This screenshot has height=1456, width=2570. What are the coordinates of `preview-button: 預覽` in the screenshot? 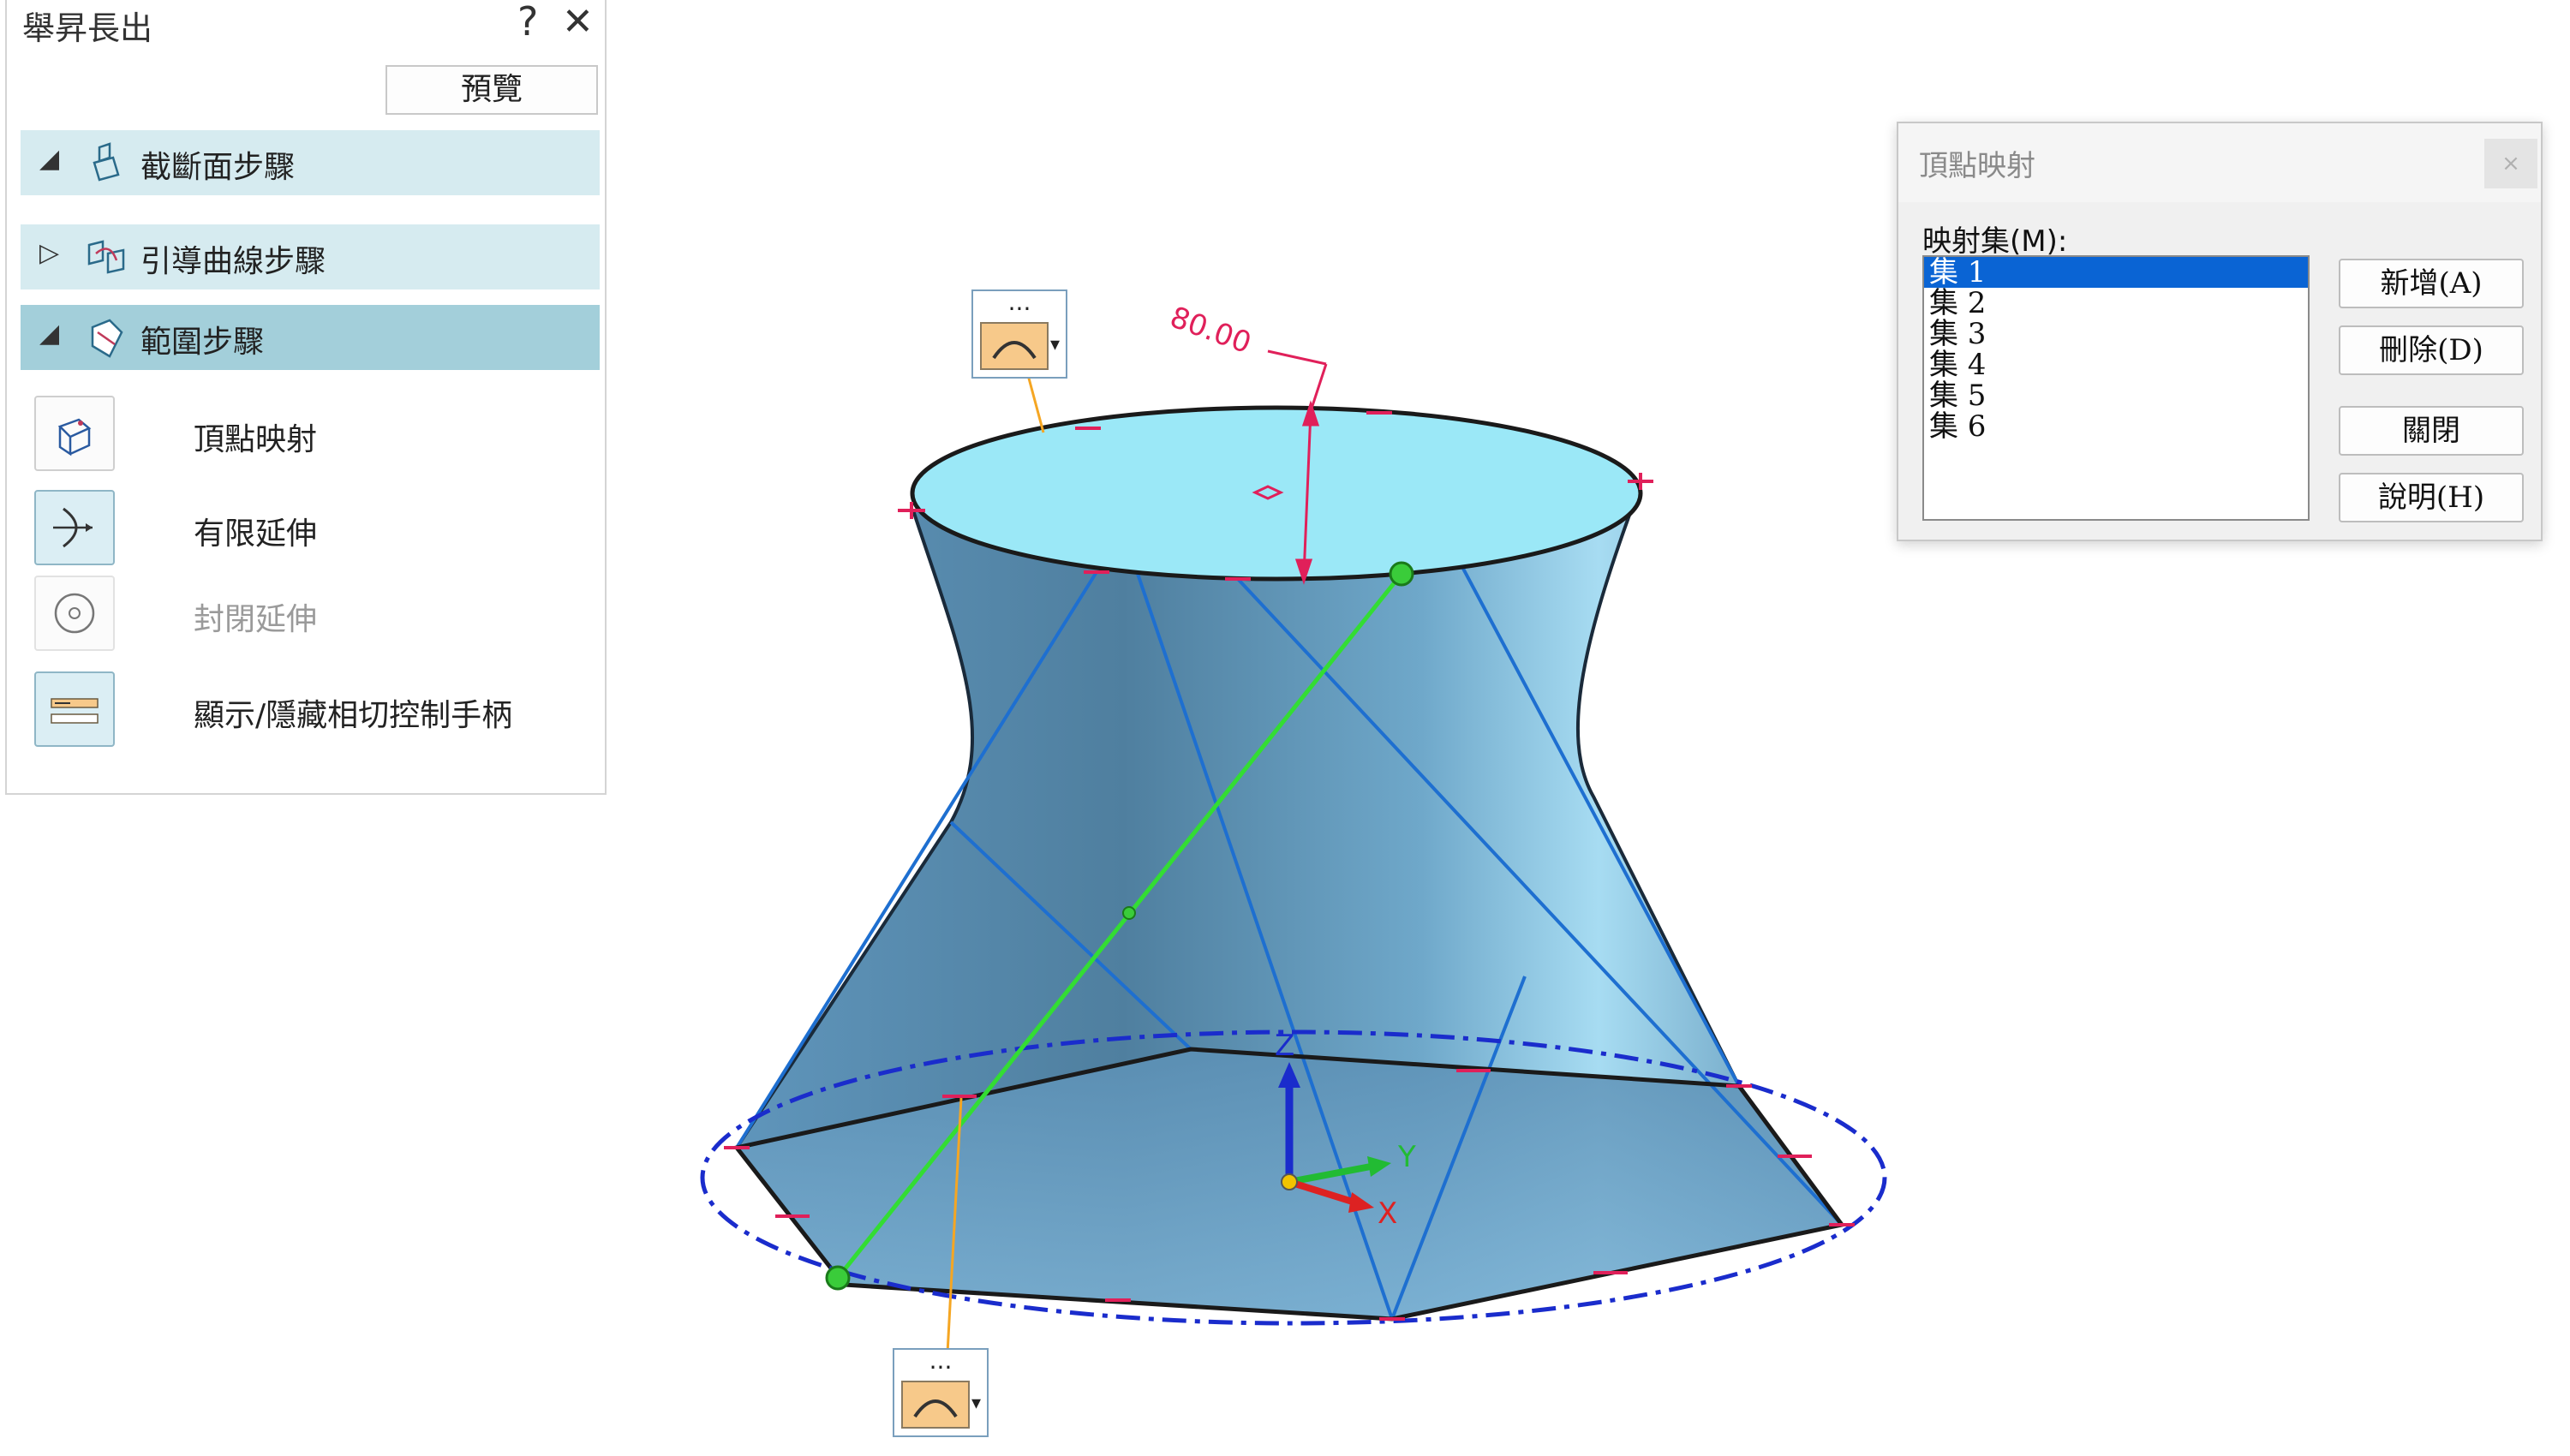 It's located at (492, 90).